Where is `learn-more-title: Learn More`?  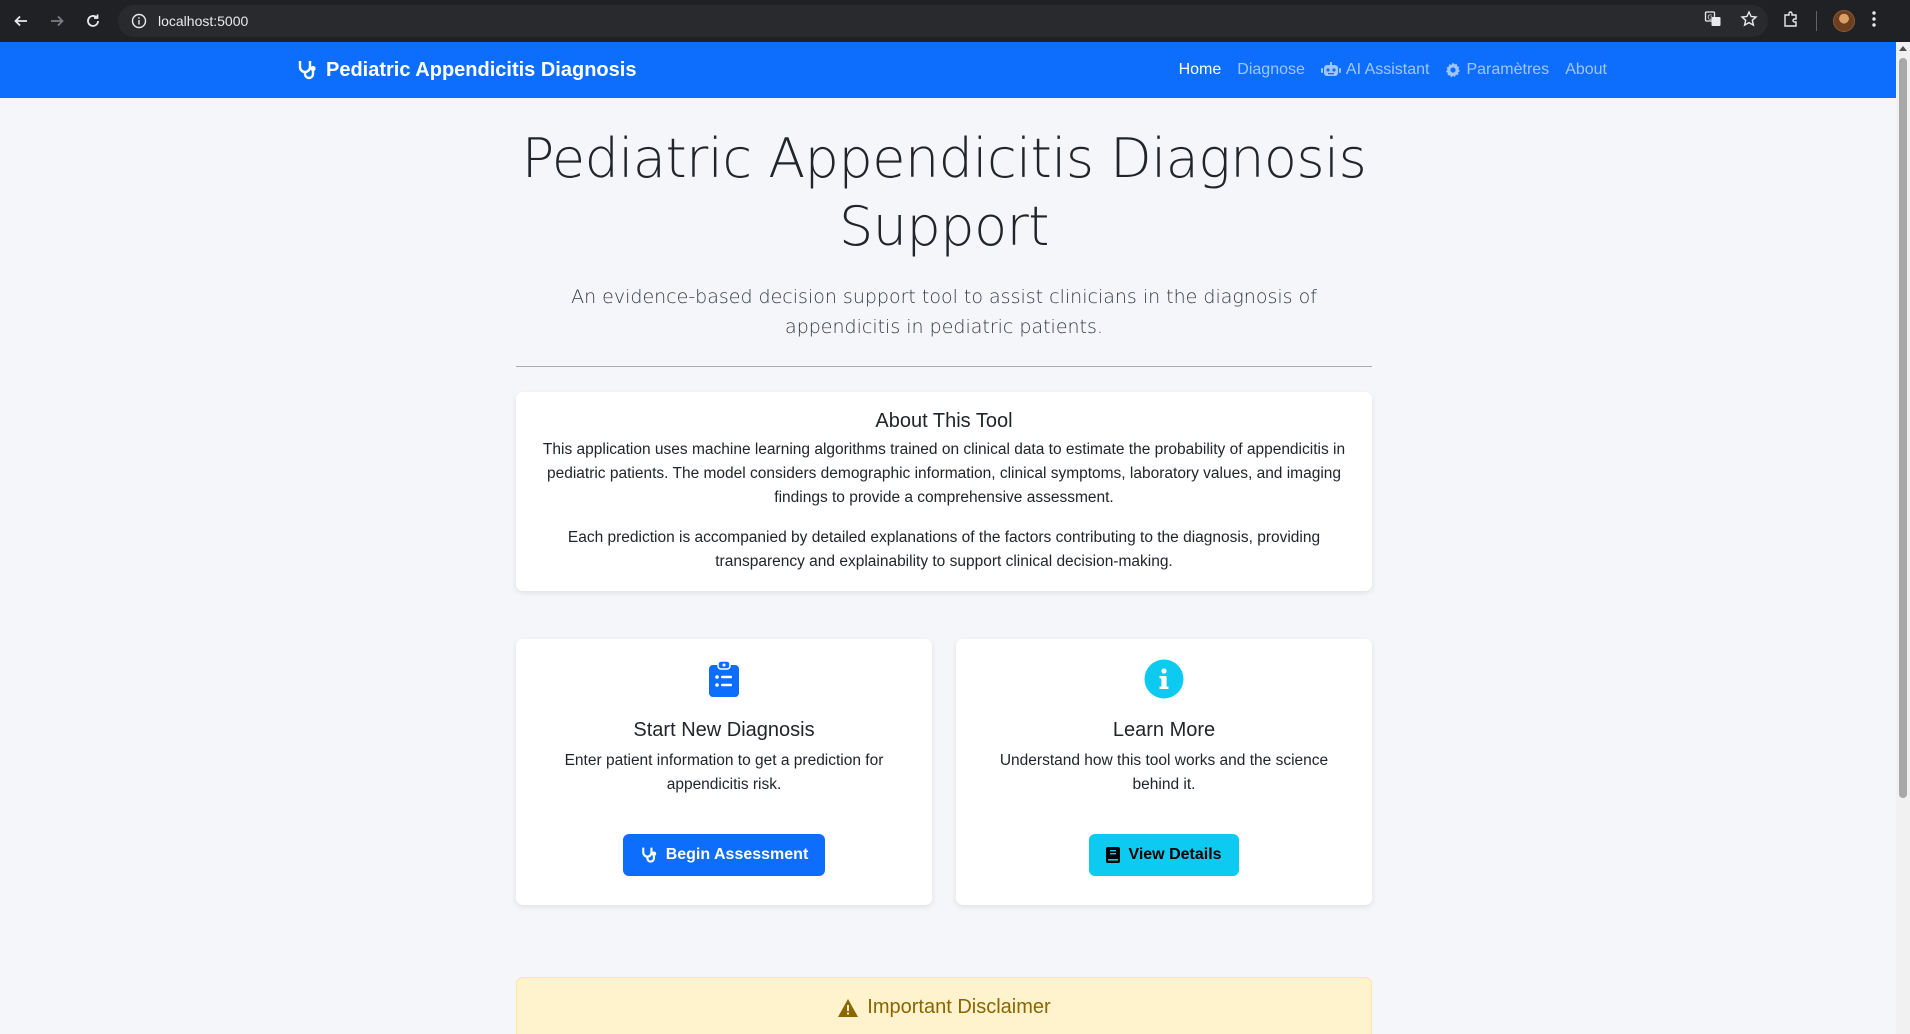
learn-more-title: Learn More is located at coordinates (1164, 730).